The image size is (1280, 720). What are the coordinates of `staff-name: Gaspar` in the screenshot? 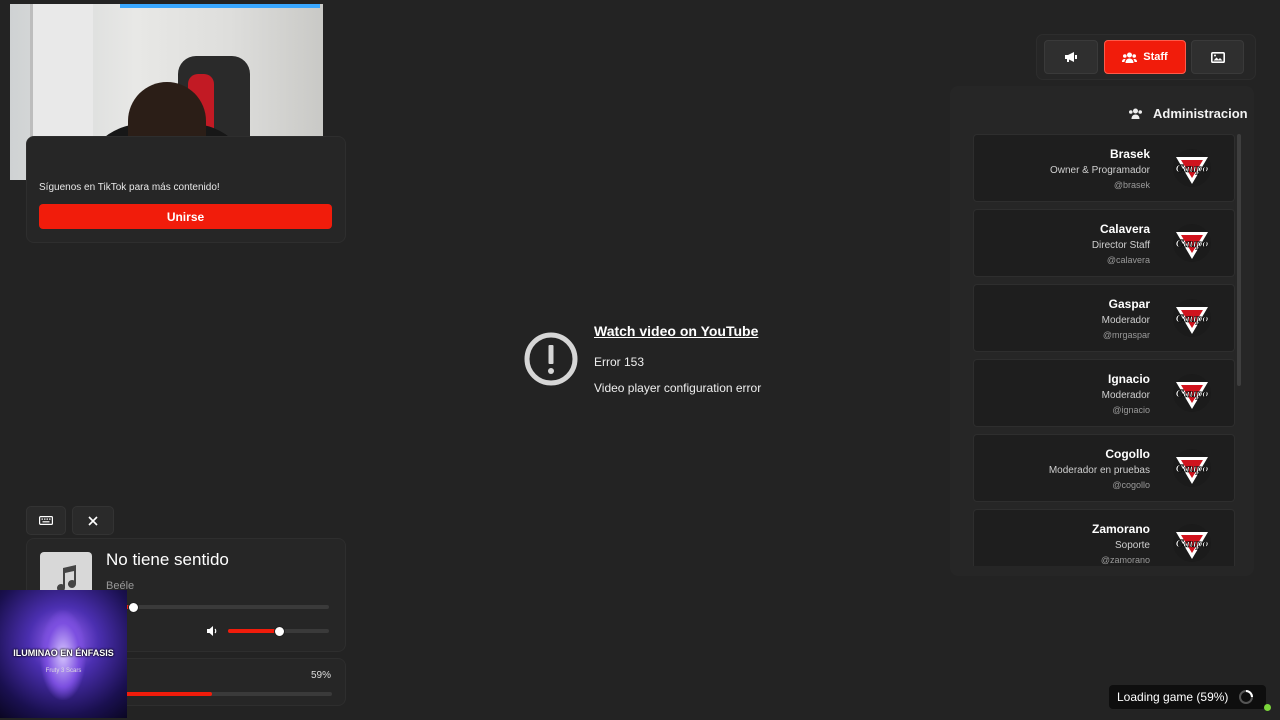 It's located at (1129, 304).